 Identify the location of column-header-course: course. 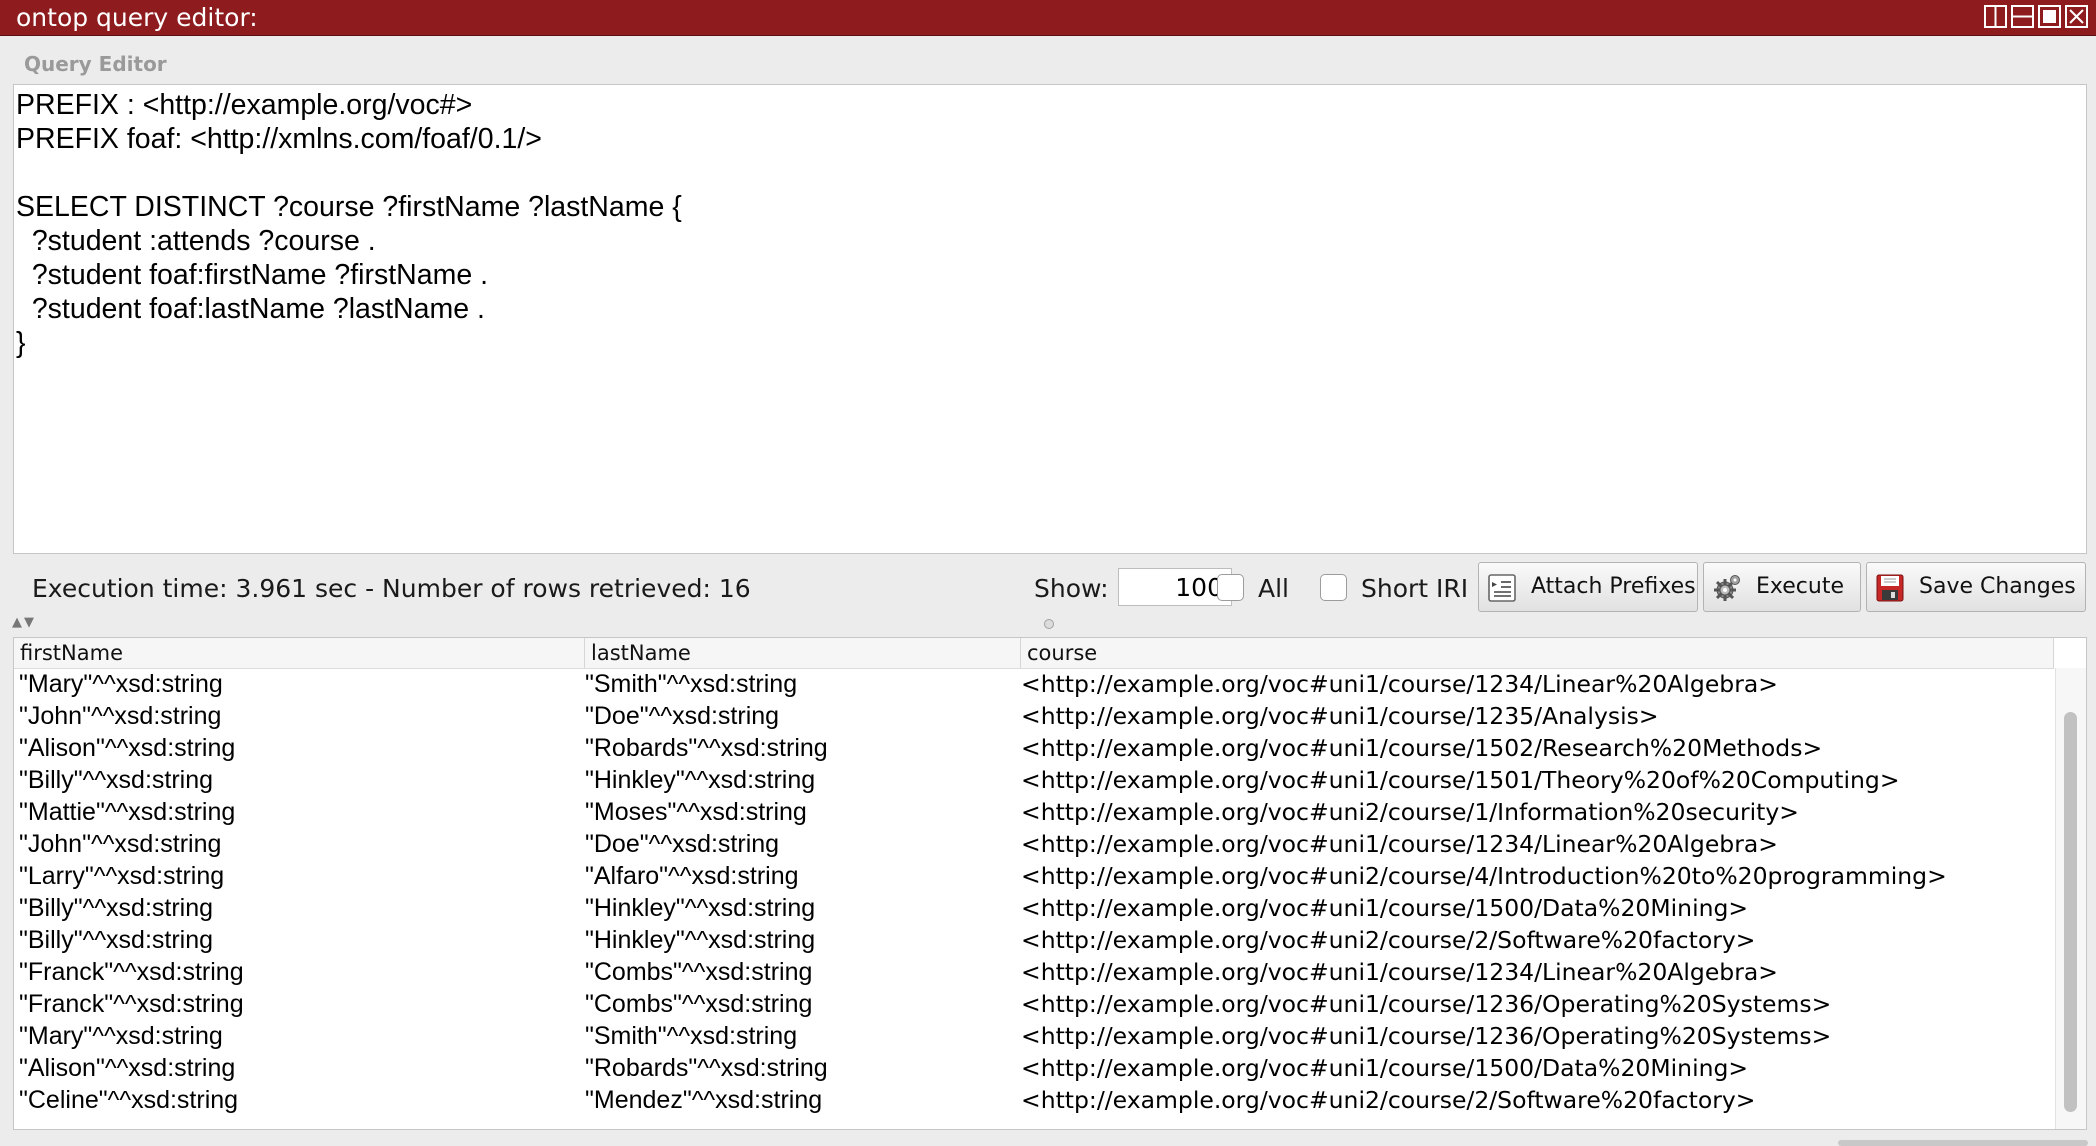
(1537, 653).